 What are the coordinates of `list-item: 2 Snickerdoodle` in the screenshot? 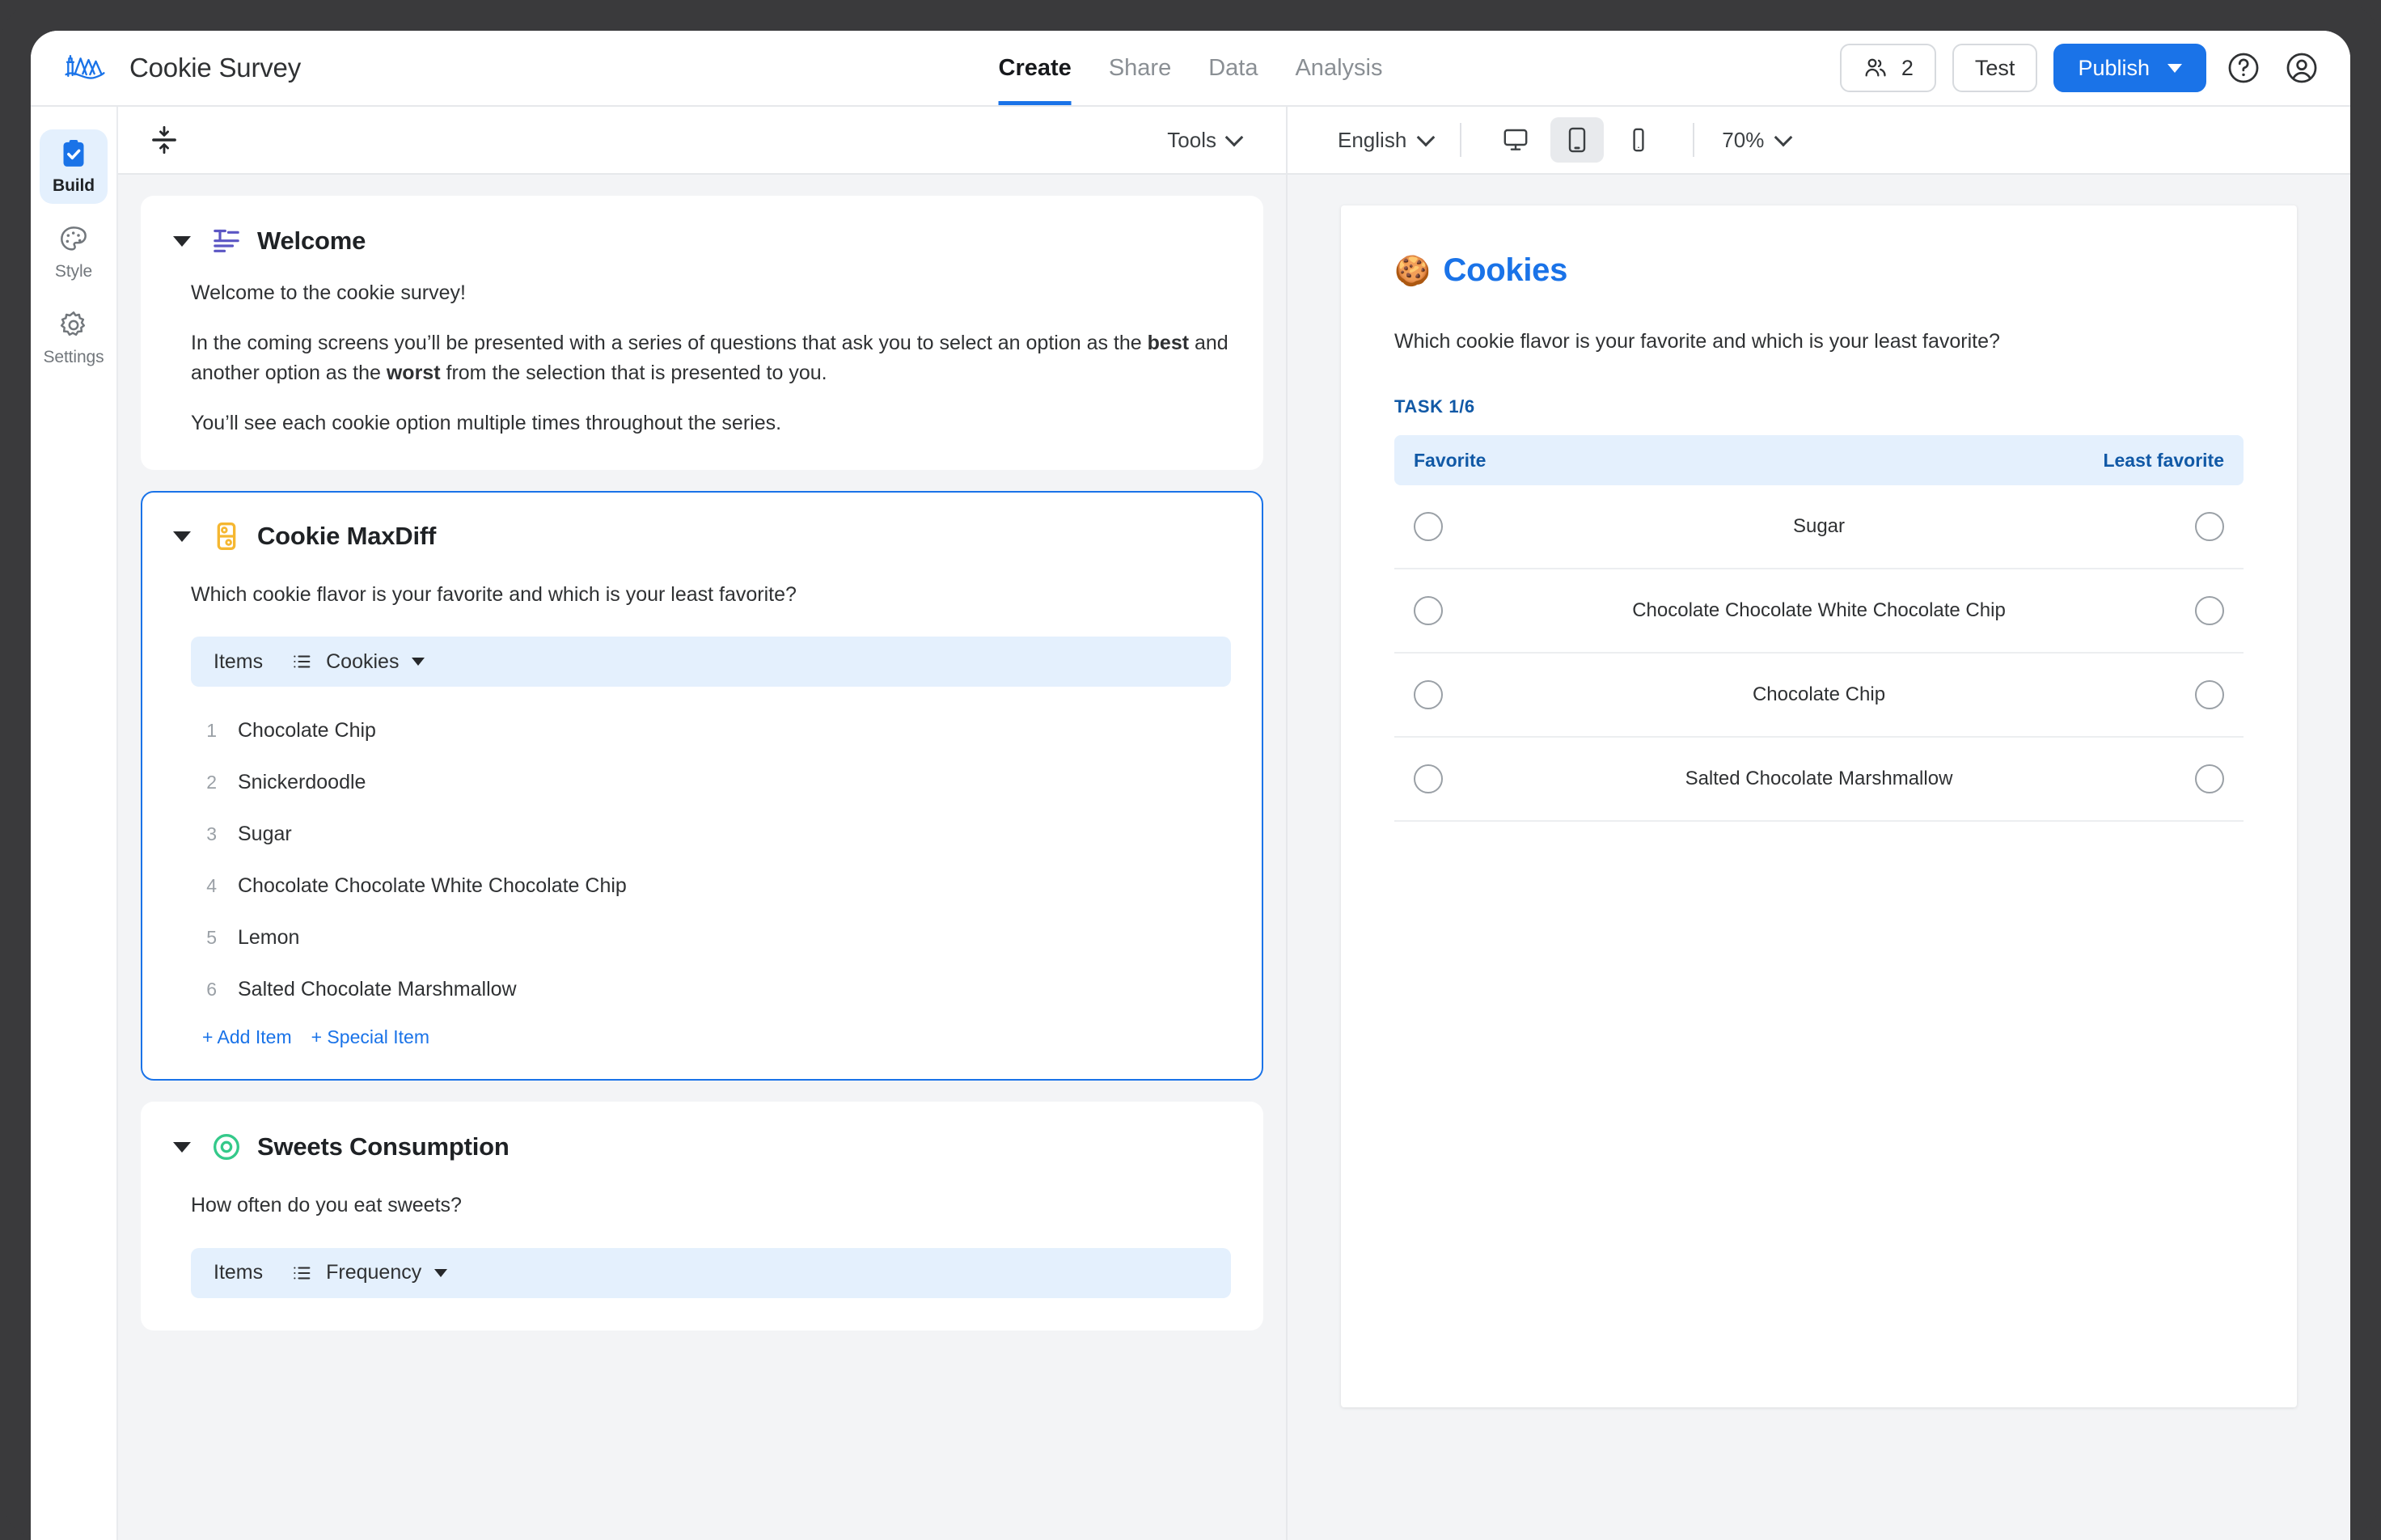 It's located at (711, 782).